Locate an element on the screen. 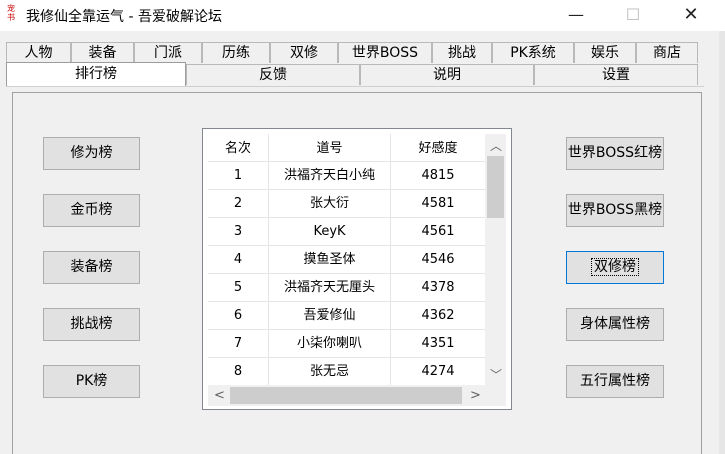  tab-character: 人物 is located at coordinates (38, 52).